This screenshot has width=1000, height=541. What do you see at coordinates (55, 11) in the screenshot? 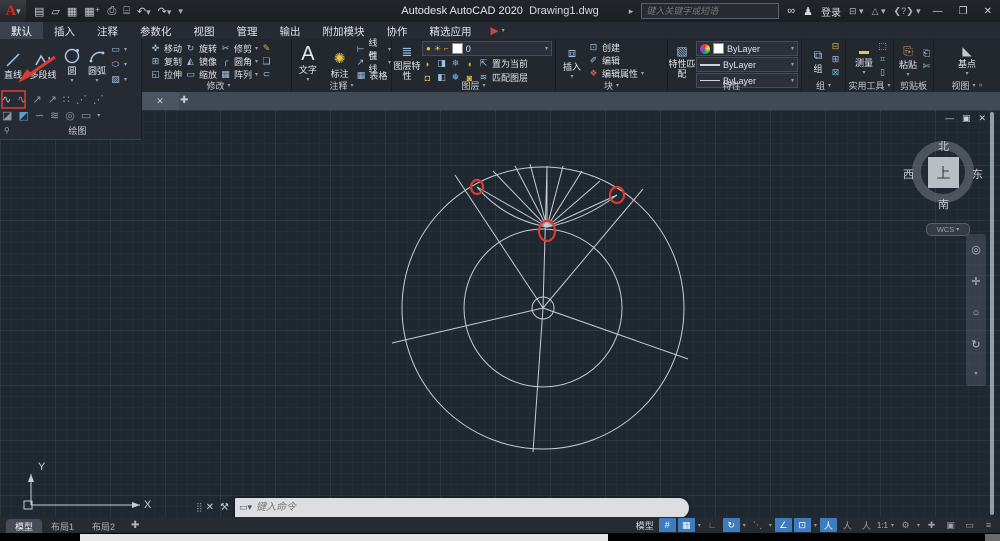
I see `open-folder-icon: ▱` at bounding box center [55, 11].